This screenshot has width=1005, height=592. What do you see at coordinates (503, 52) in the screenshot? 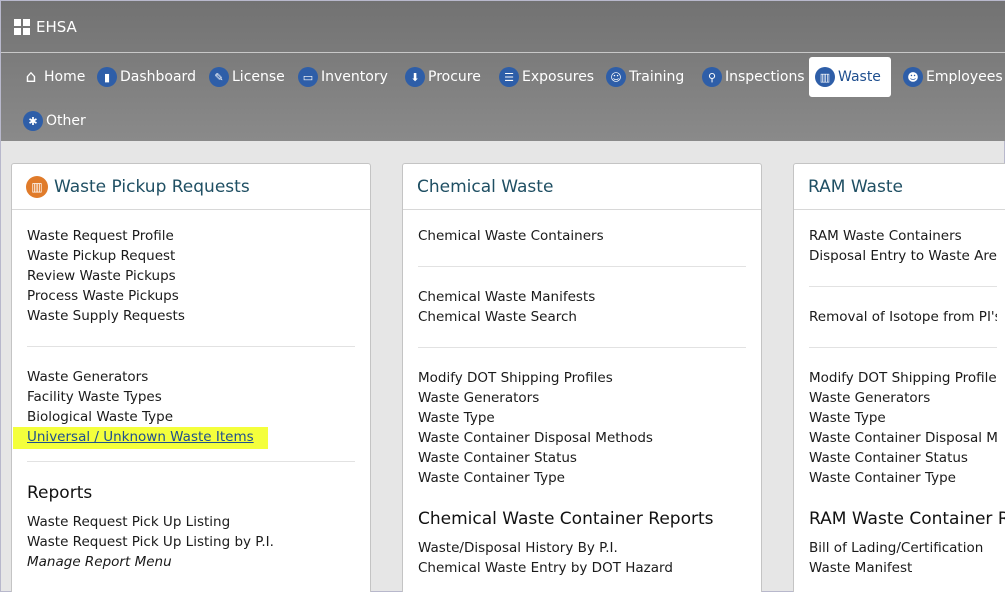
I see `header-divider` at bounding box center [503, 52].